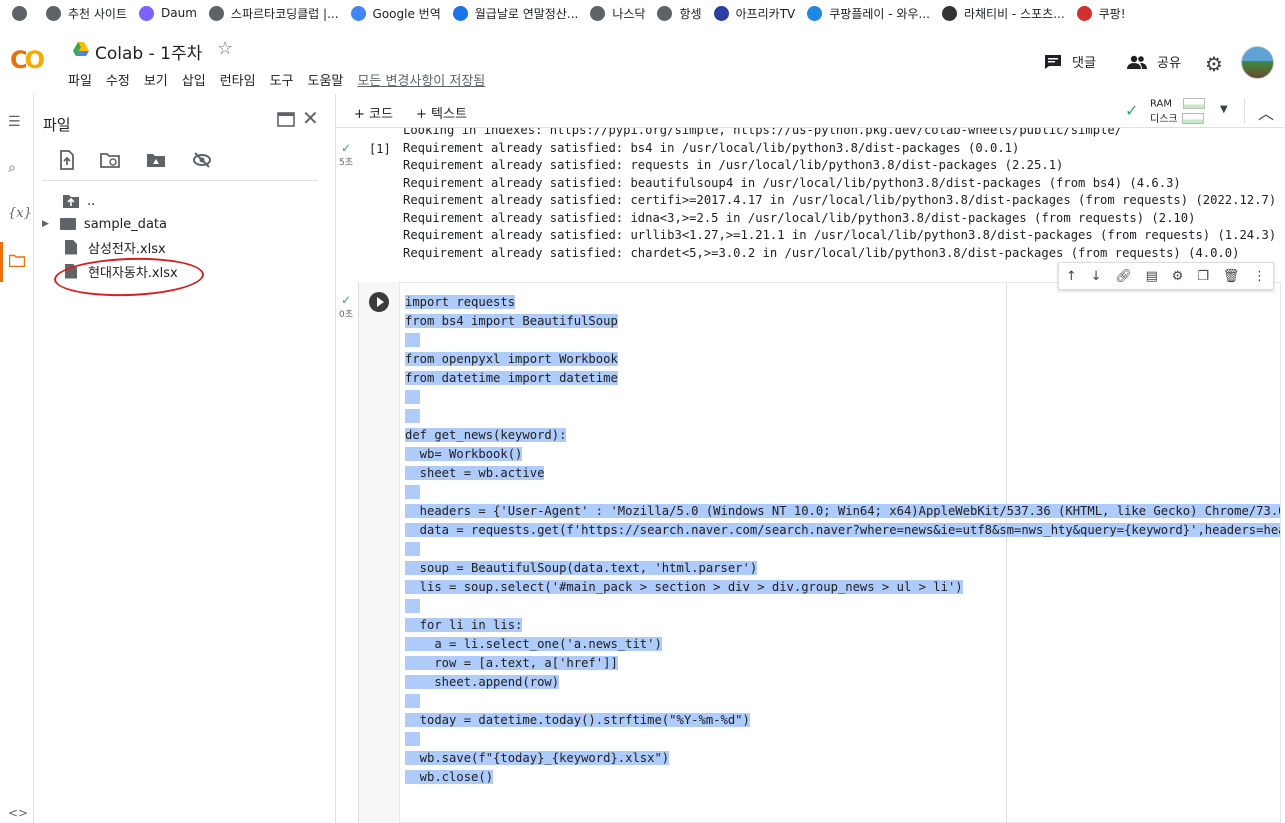 The image size is (1285, 823). I want to click on bookmark-label: Daum, so click(179, 13).